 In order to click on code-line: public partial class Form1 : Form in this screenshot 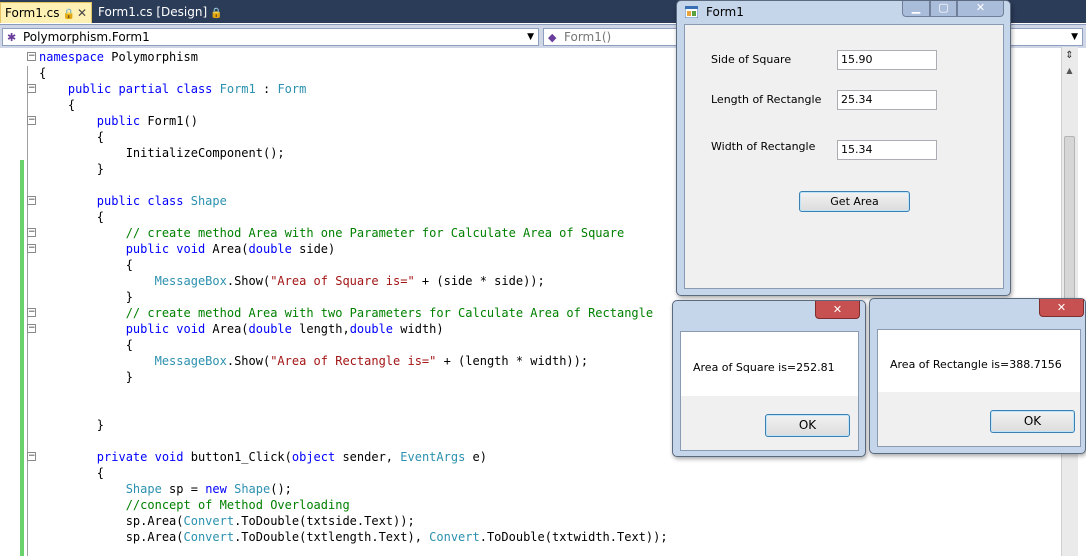, I will do `click(172, 89)`.